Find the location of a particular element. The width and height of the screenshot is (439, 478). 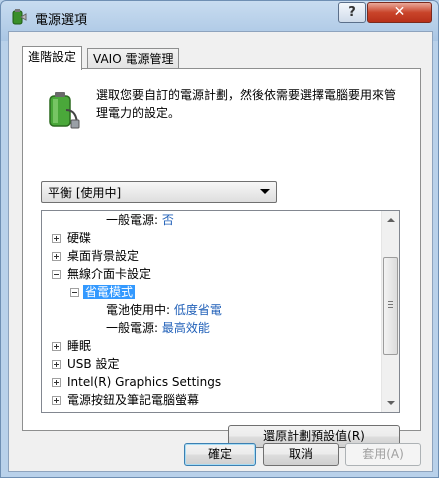

tree-item-label: 電源按鈕及筆記電腦螢幕 is located at coordinates (133, 400).